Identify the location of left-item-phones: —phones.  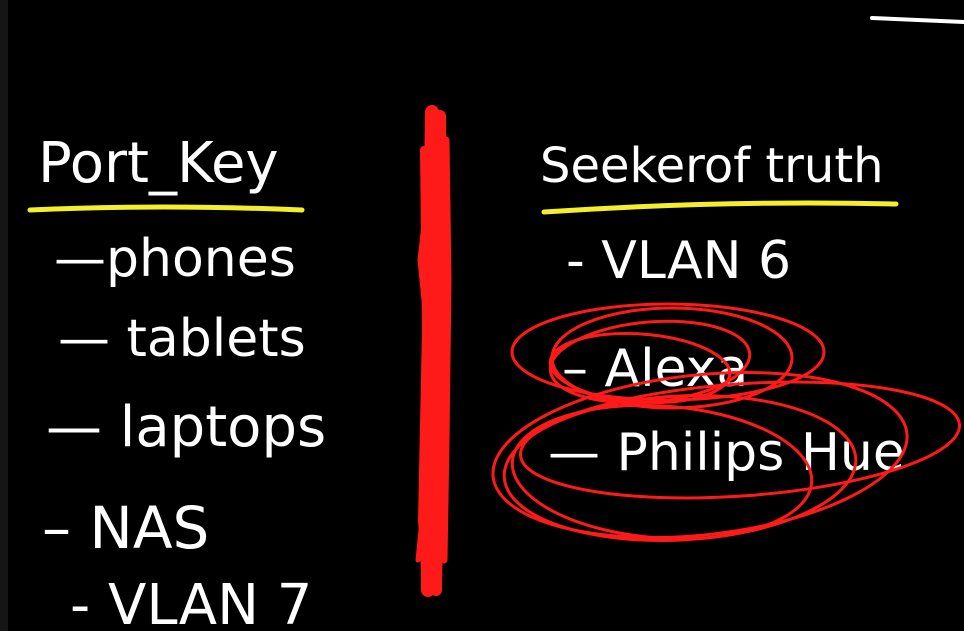
(175, 259).